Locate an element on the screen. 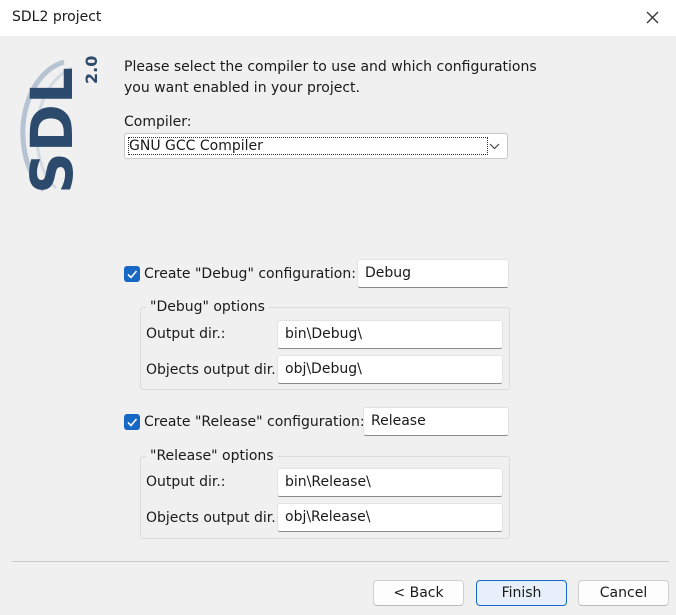  debug-checkbox is located at coordinates (132, 274).